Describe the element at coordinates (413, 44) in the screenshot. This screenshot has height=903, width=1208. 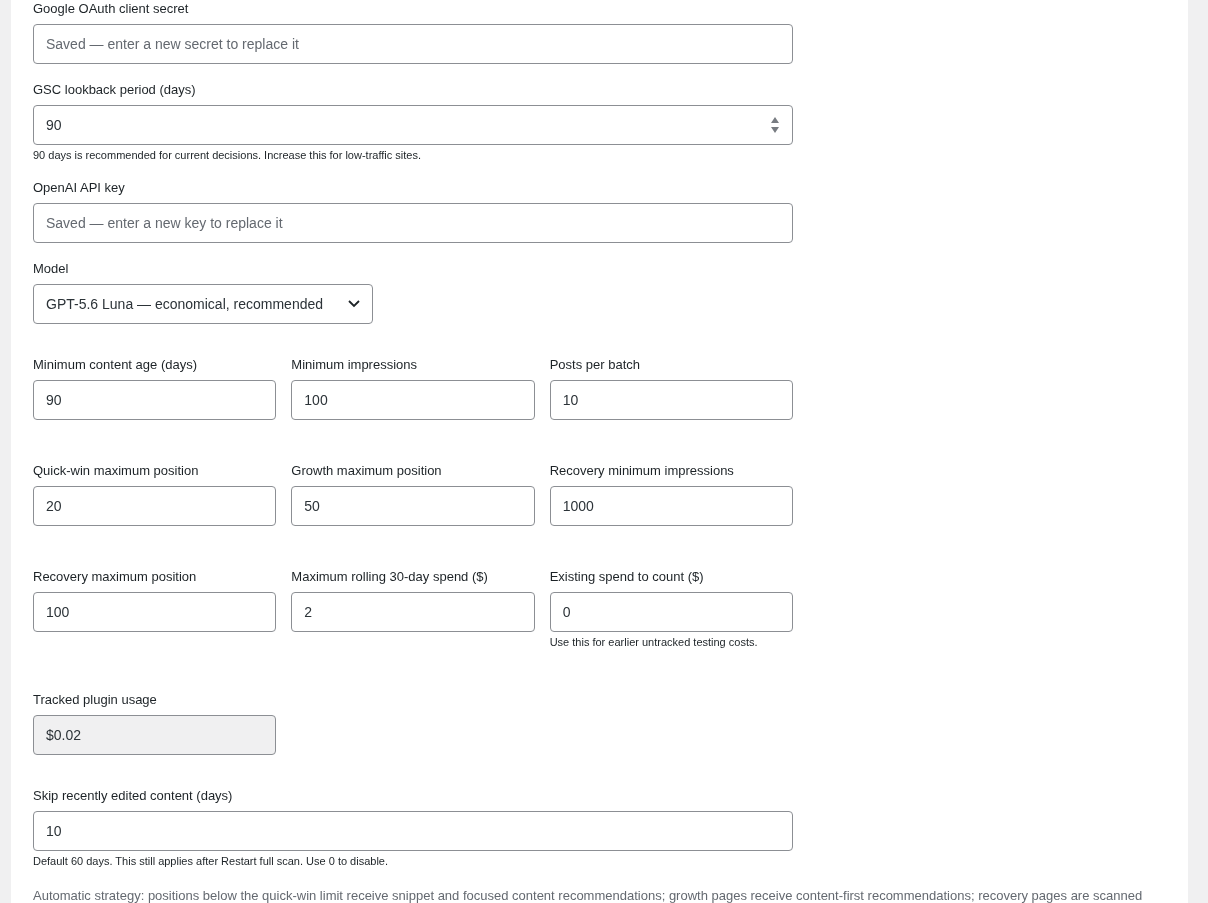
I see `text-field: Saved — enter a new secret to replace it` at that location.